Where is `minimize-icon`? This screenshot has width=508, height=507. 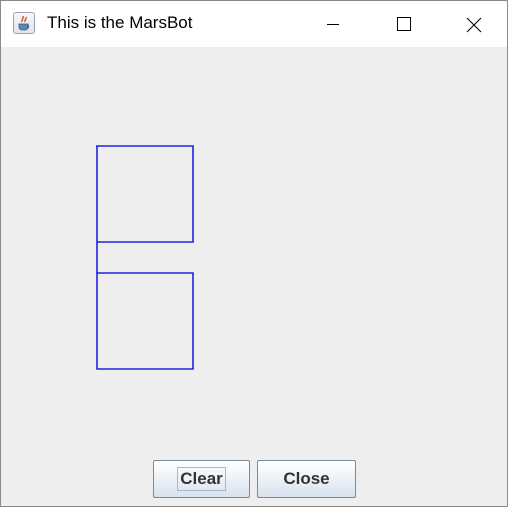
minimize-icon is located at coordinates (333, 24).